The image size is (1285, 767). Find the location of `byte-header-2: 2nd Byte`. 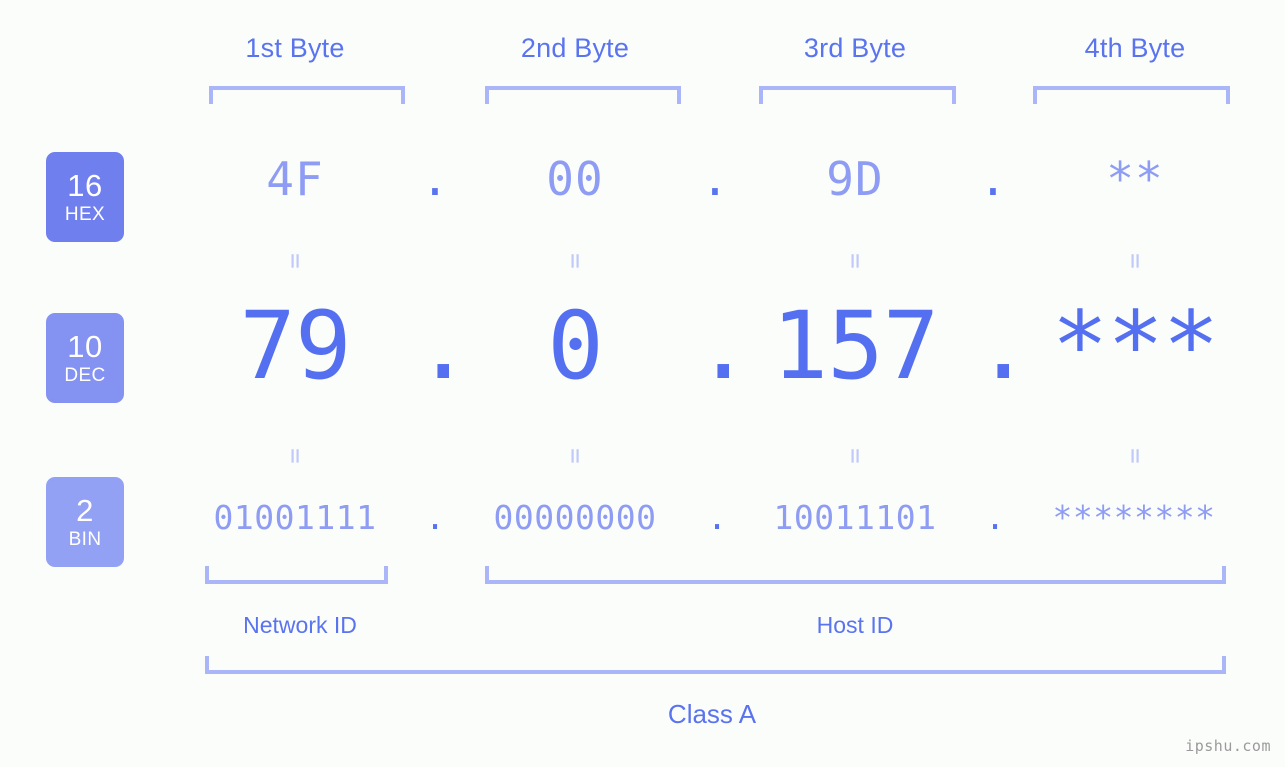

byte-header-2: 2nd Byte is located at coordinates (575, 48).